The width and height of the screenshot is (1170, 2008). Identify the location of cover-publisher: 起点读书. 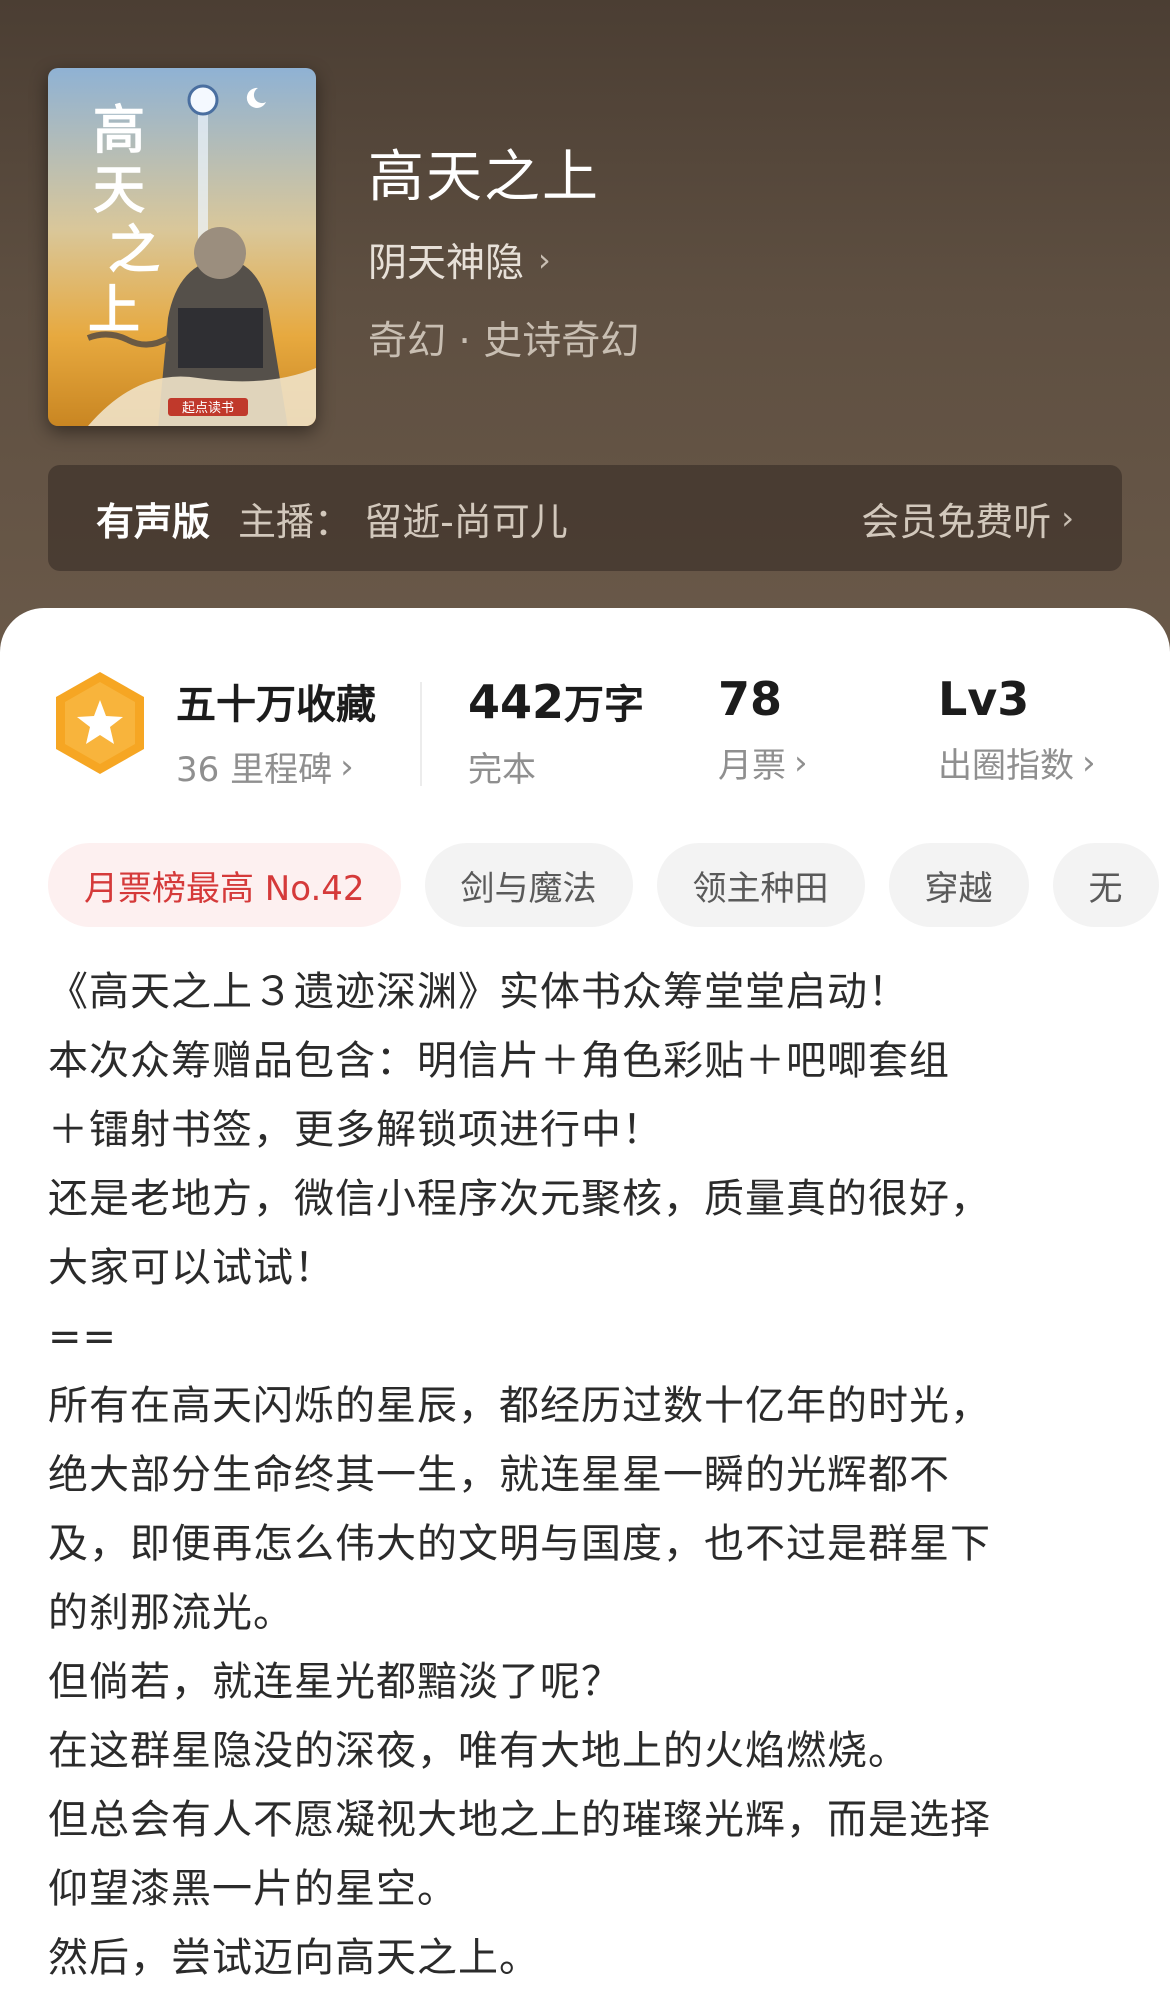
(208, 408).